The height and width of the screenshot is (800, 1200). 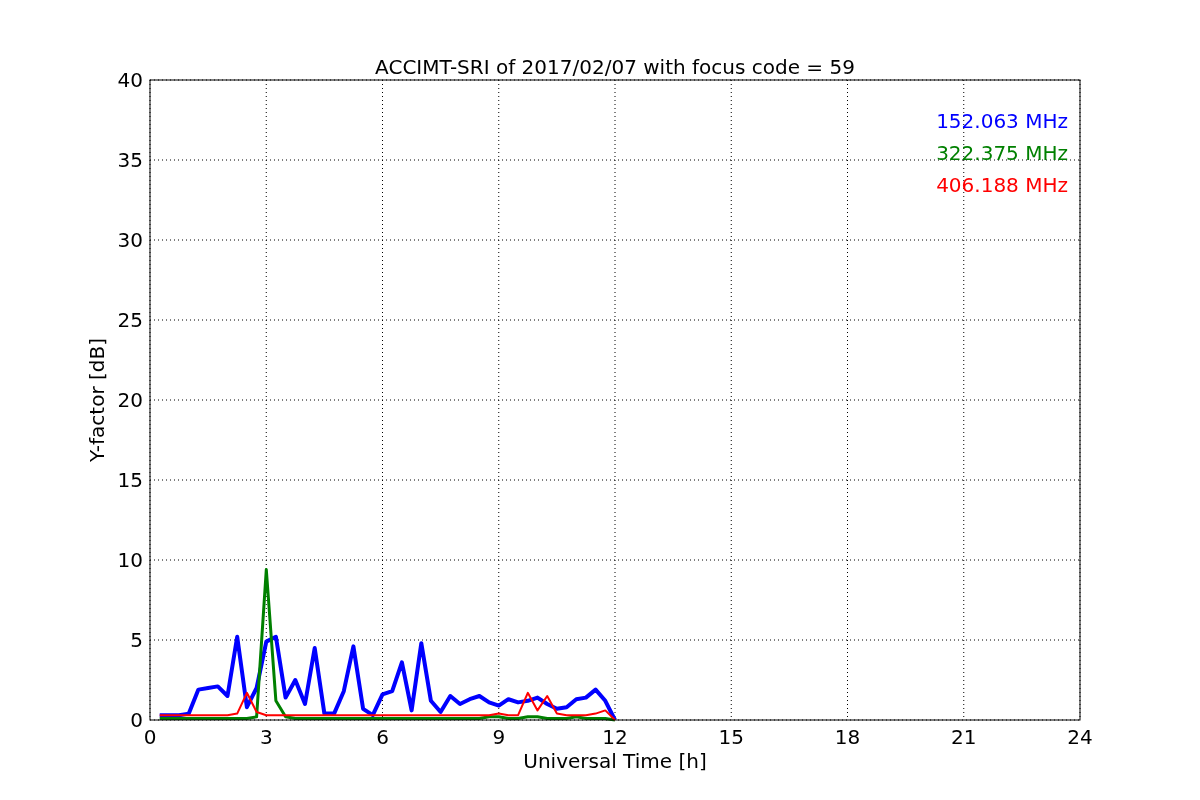 I want to click on y-tick-label: 20, so click(x=130, y=400).